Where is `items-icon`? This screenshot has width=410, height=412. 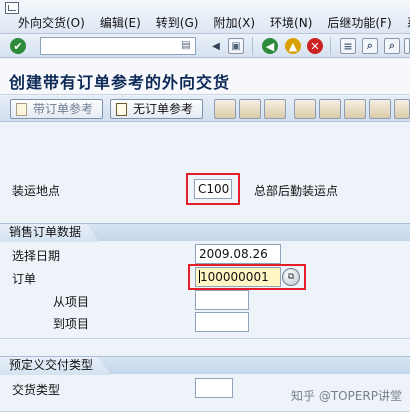 items-icon is located at coordinates (330, 109).